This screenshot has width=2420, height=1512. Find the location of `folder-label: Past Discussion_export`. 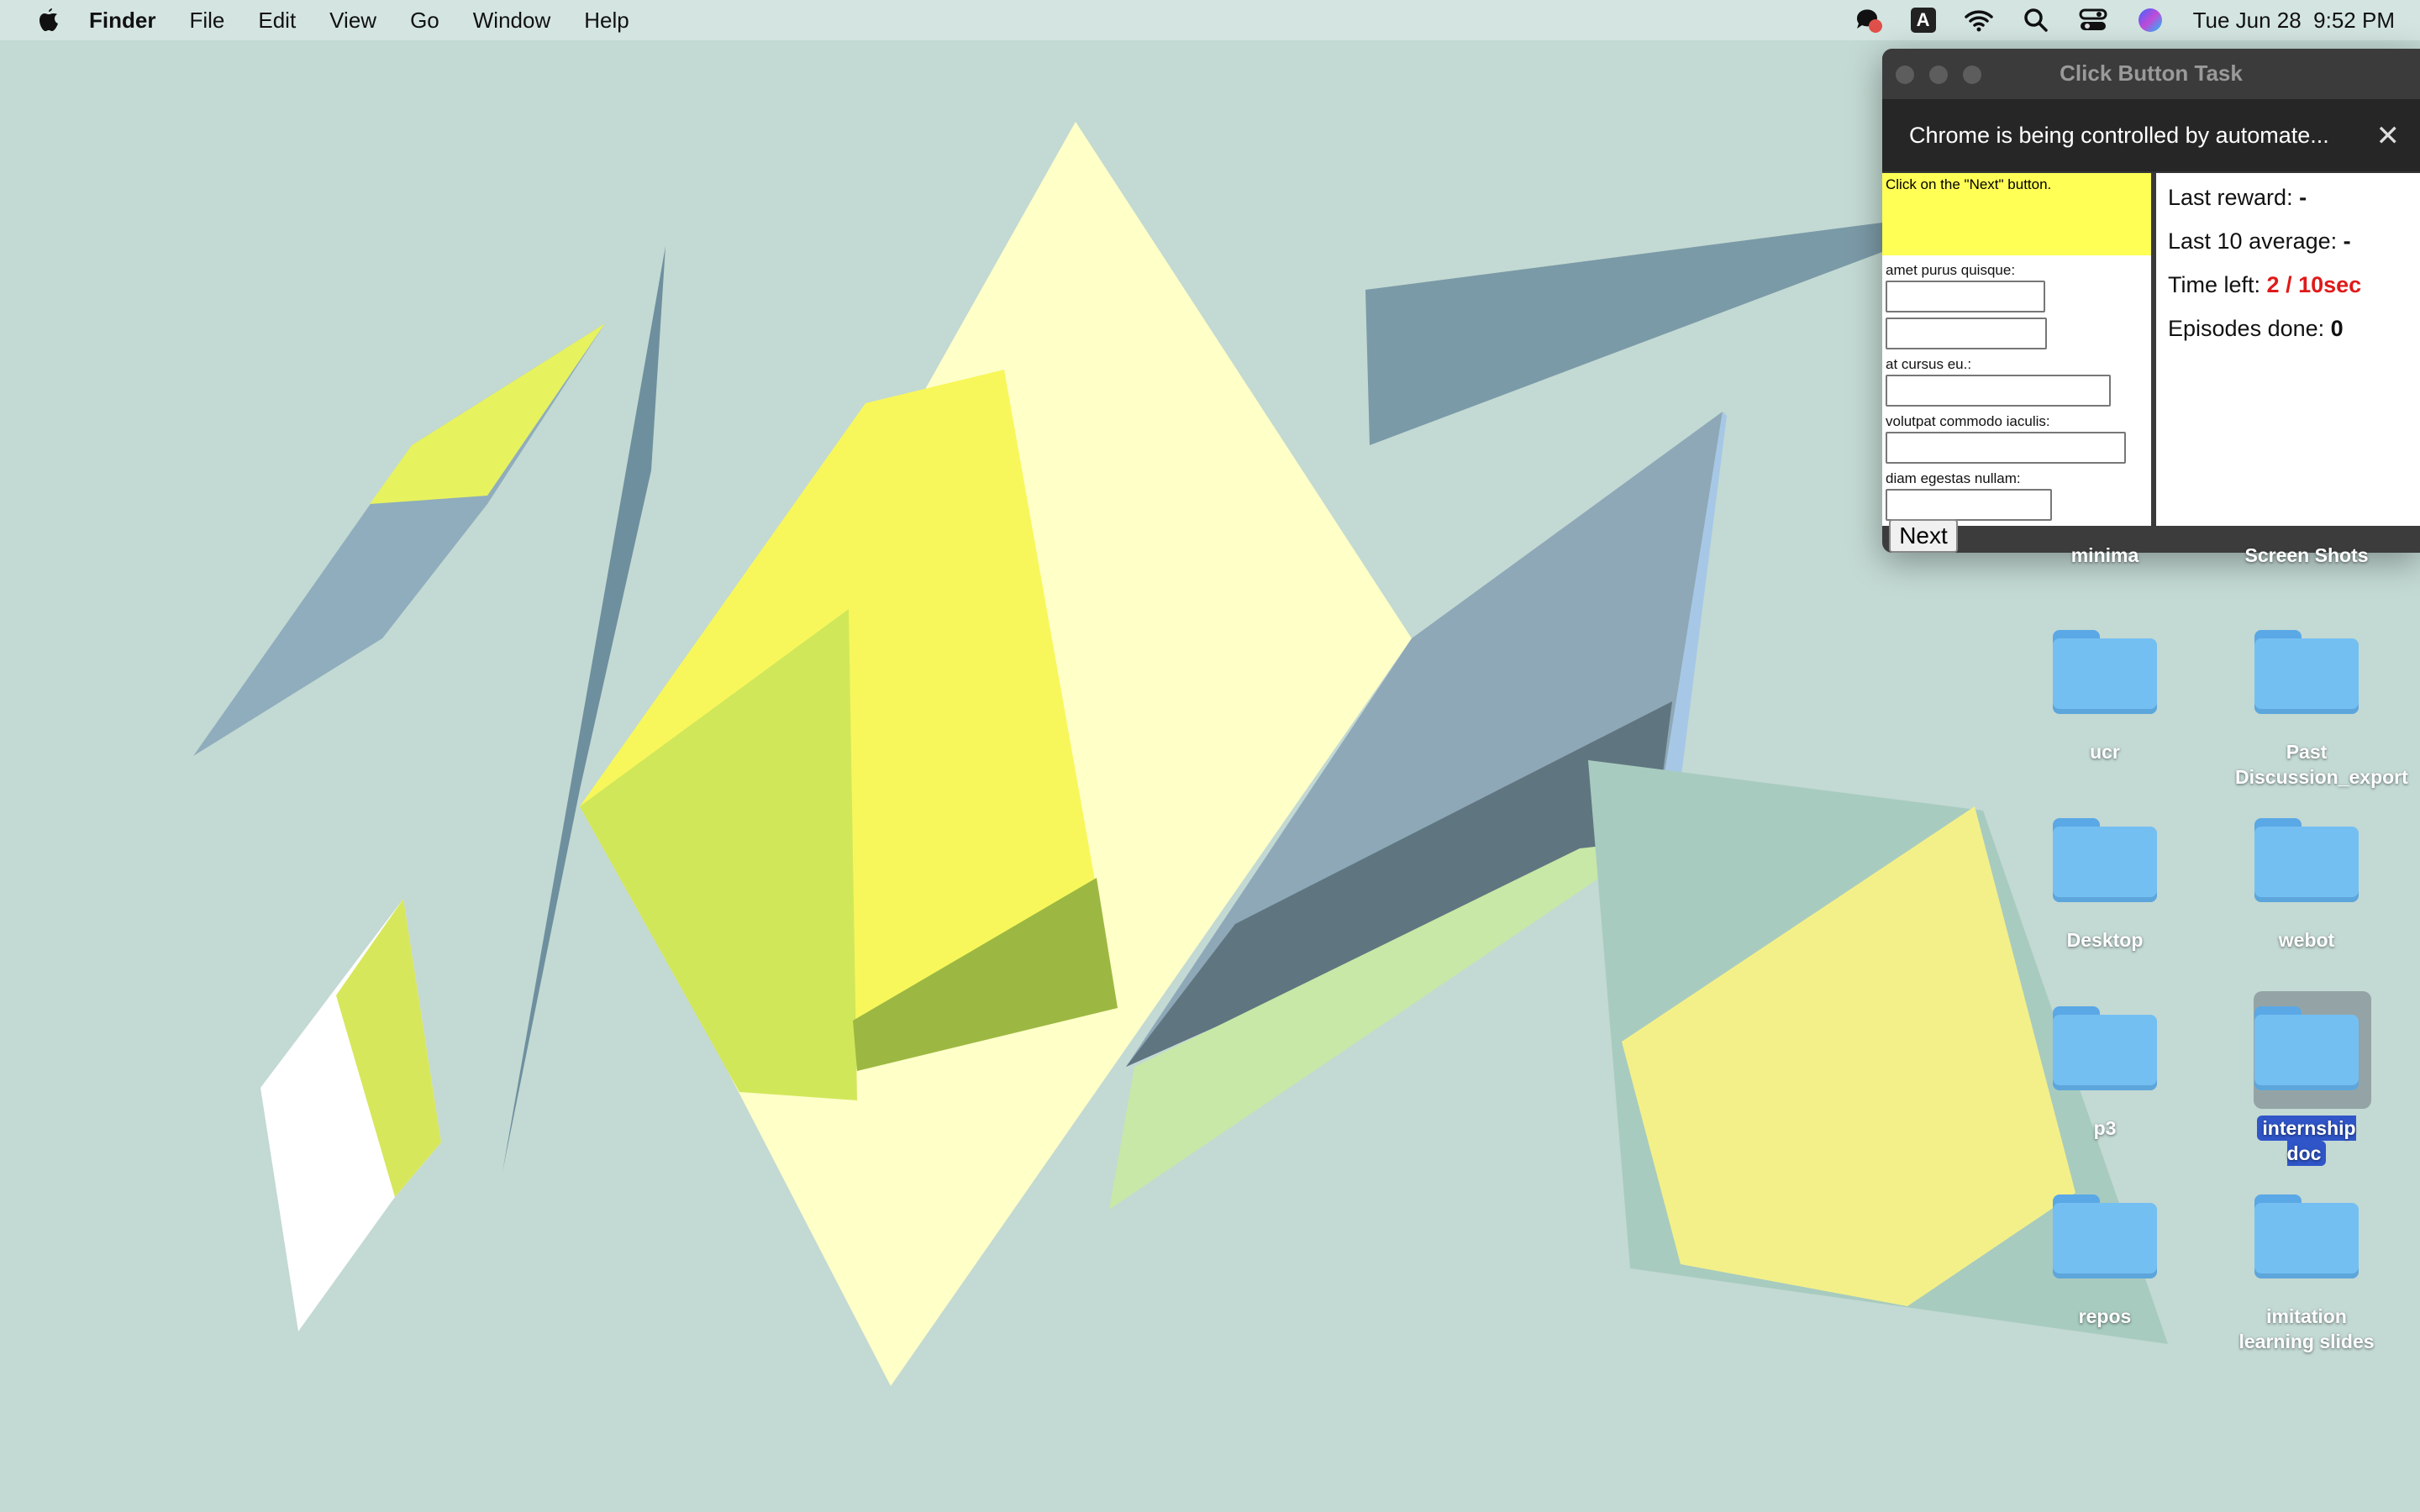

folder-label: Past Discussion_export is located at coordinates (2322, 764).